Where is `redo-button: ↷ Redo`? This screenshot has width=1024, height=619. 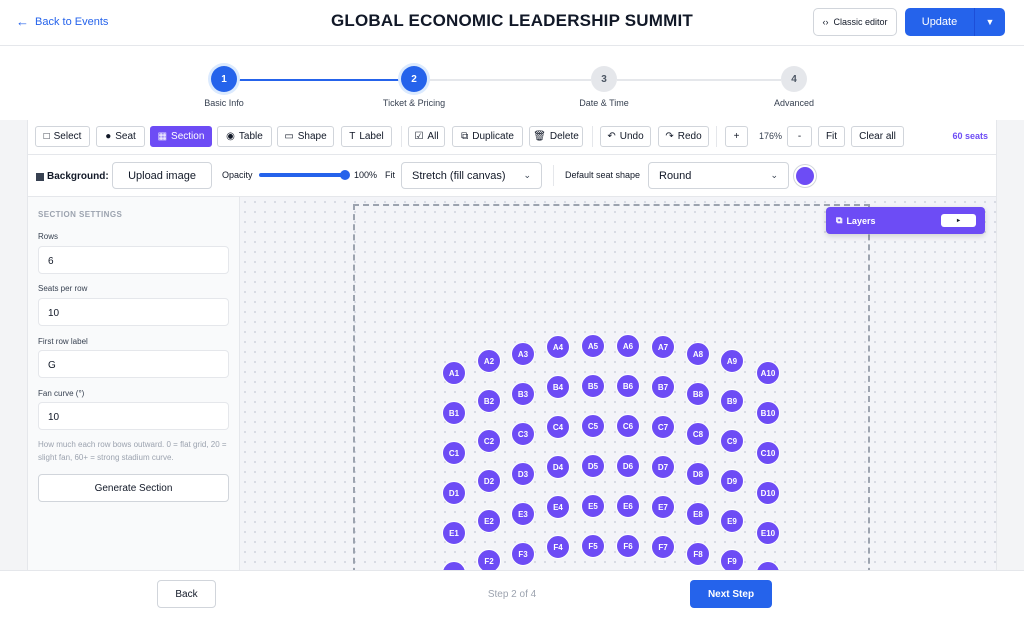 redo-button: ↷ Redo is located at coordinates (683, 136).